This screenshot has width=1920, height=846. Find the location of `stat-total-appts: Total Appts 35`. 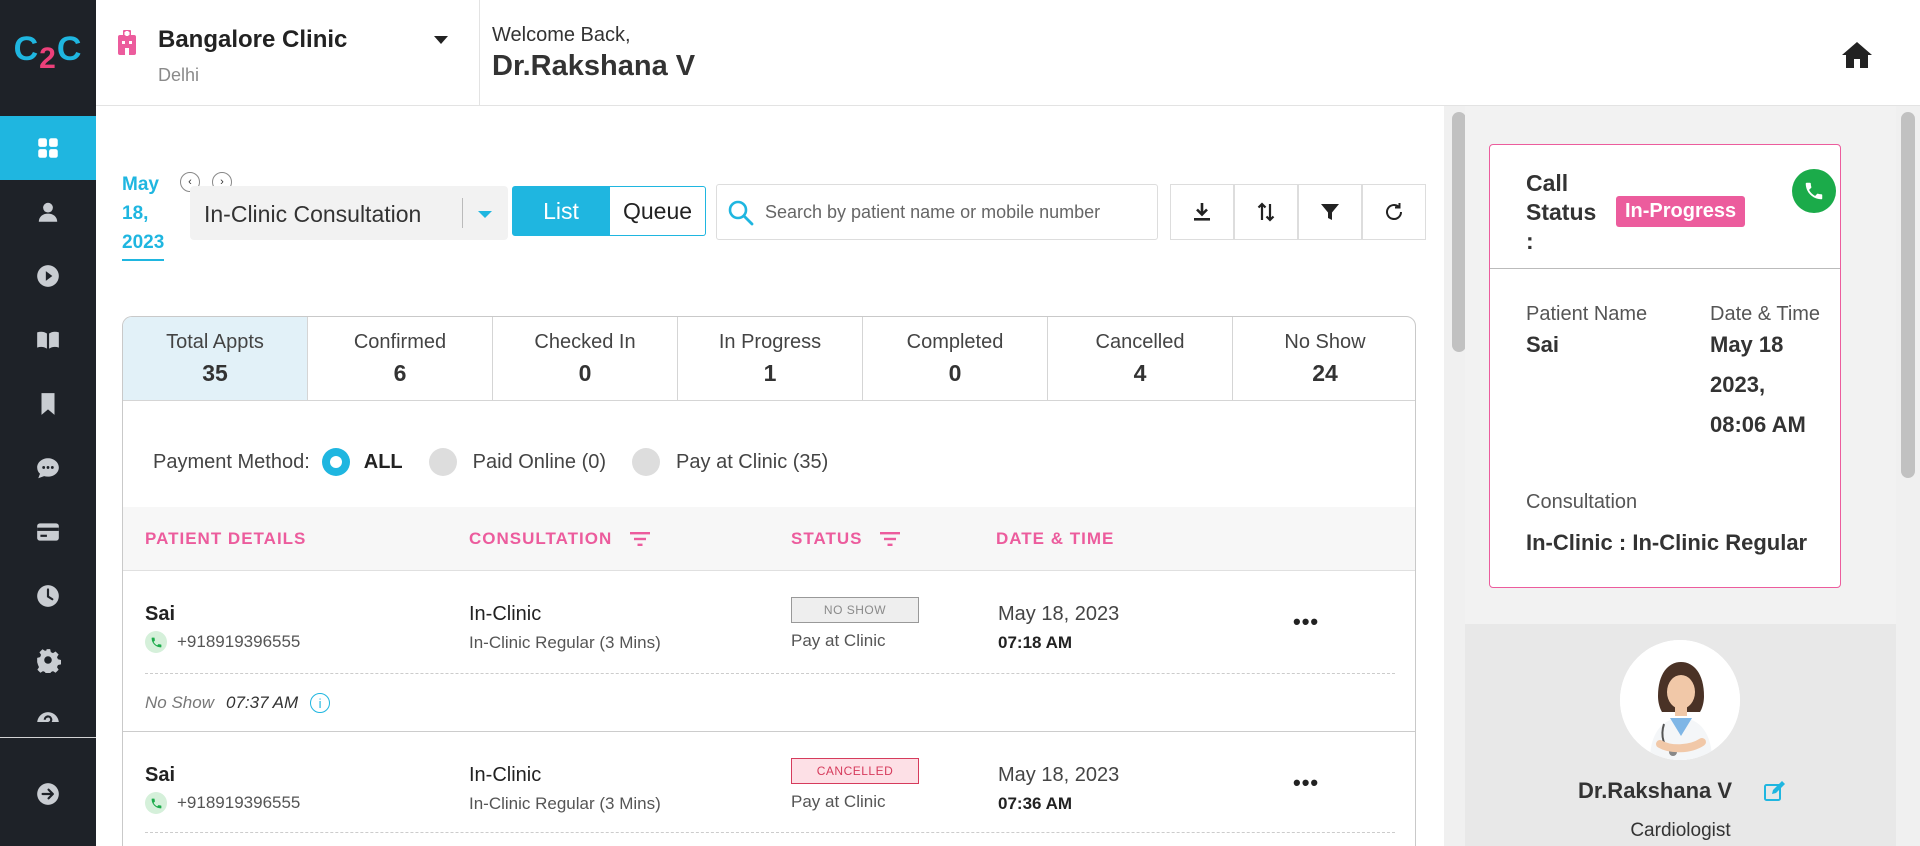

stat-total-appts: Total Appts 35 is located at coordinates (215, 358).